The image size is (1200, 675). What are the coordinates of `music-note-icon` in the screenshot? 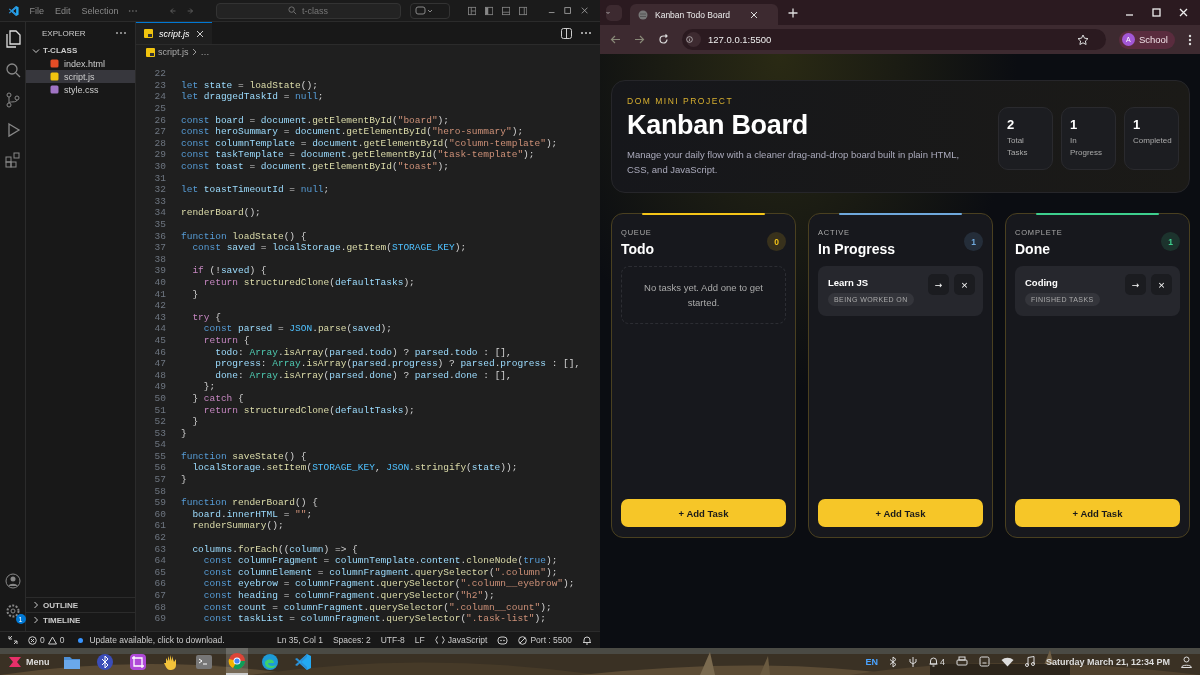 It's located at (1029, 661).